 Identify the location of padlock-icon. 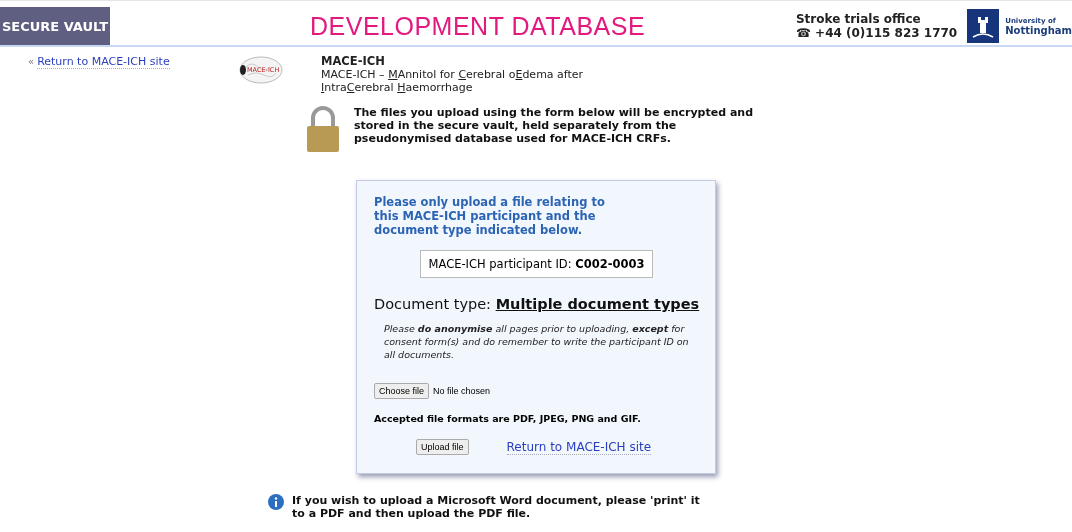
(323, 129).